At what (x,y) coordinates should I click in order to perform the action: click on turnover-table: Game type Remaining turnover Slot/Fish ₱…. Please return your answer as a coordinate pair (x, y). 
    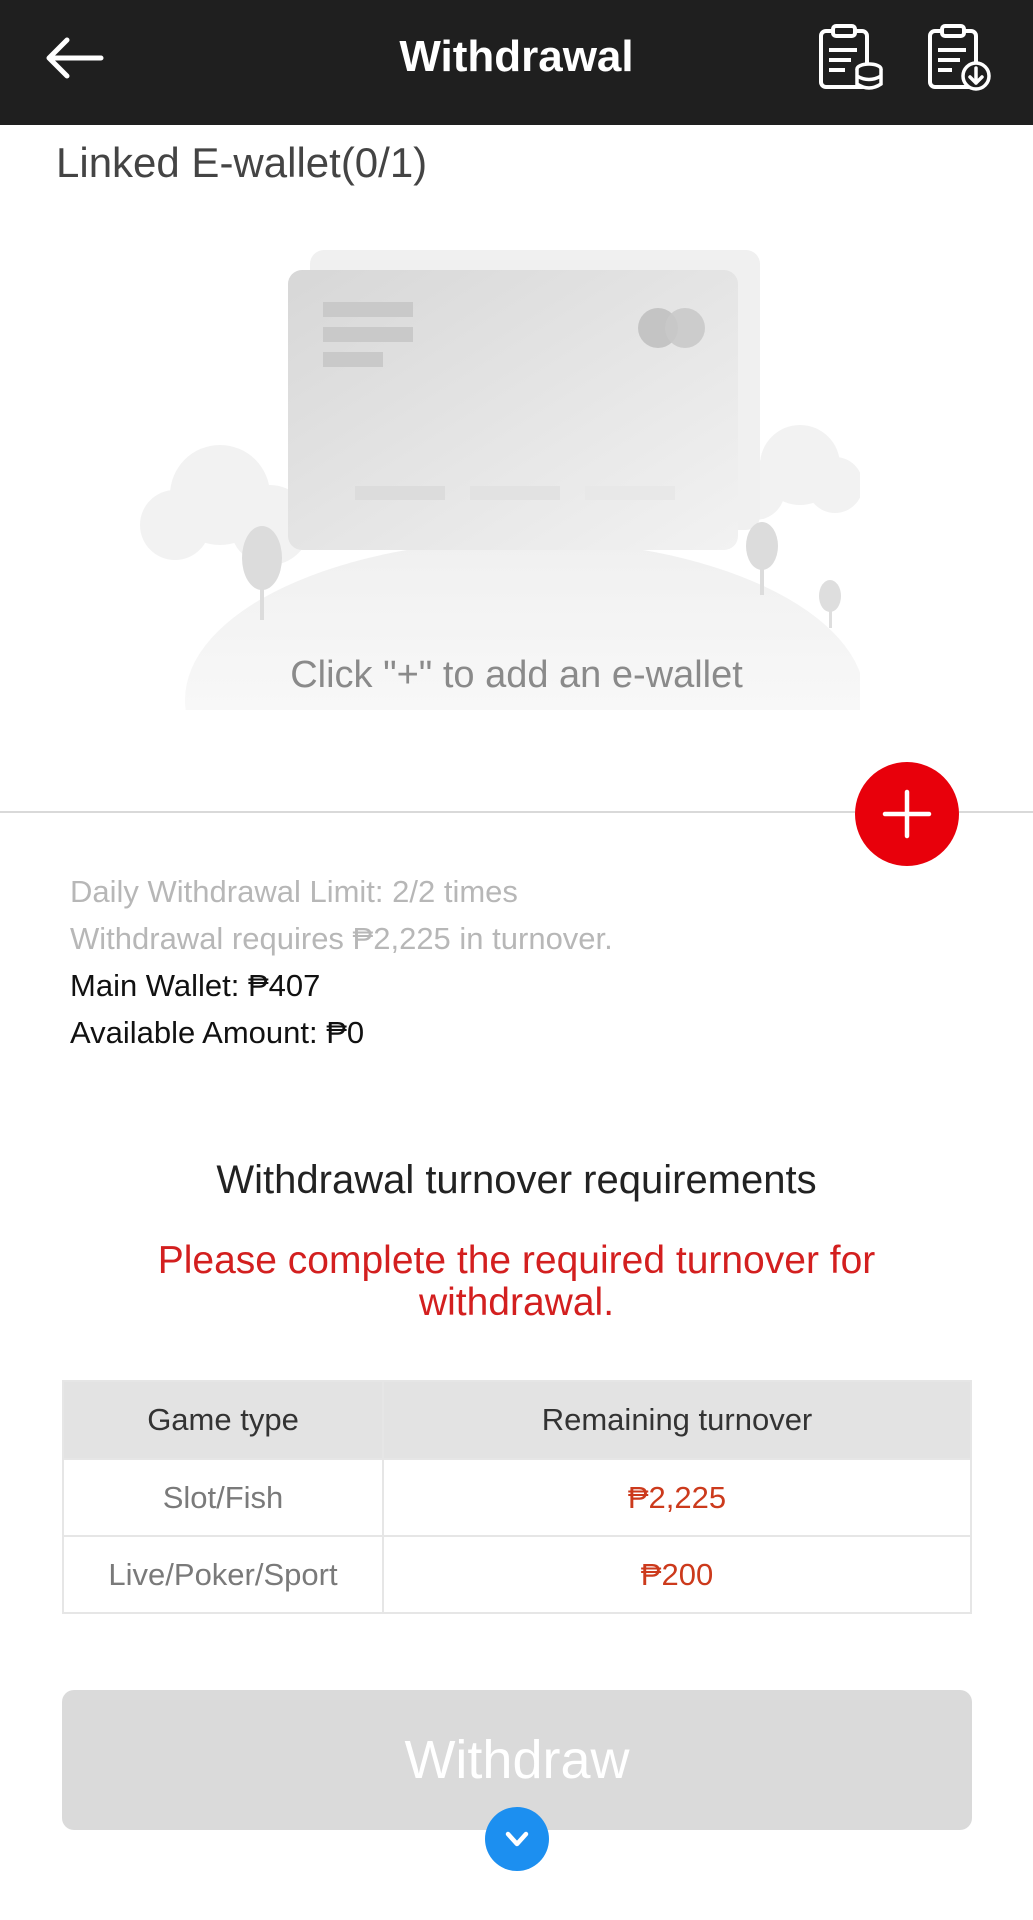
    Looking at the image, I should click on (517, 1497).